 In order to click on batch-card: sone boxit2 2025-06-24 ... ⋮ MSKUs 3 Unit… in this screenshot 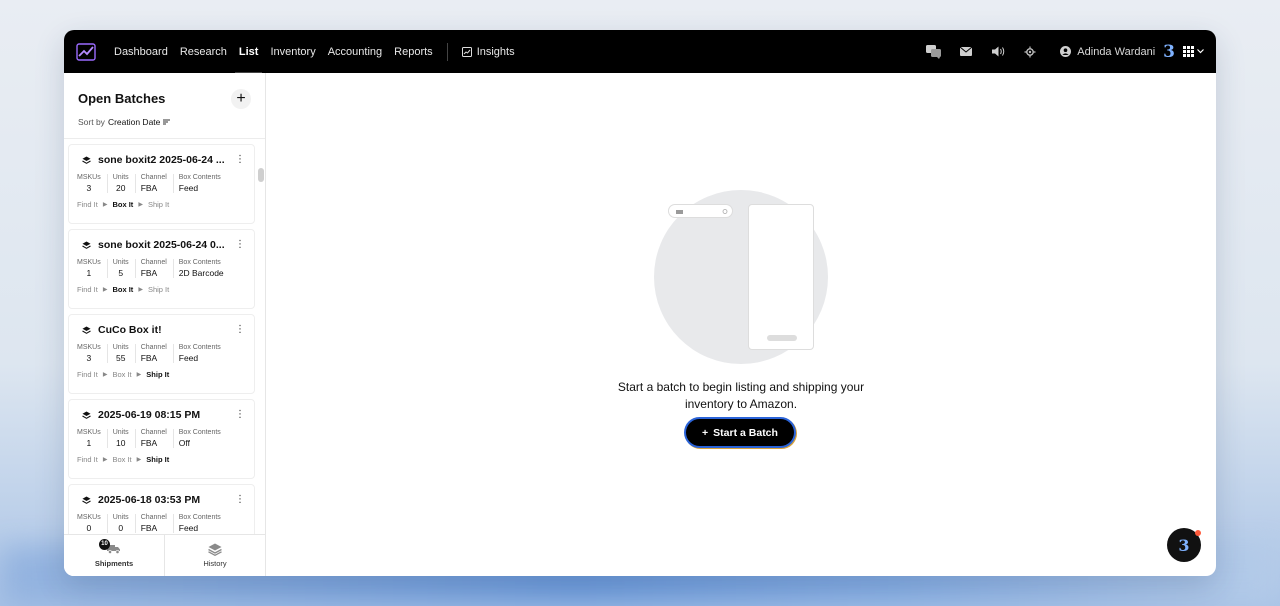, I will do `click(161, 184)`.